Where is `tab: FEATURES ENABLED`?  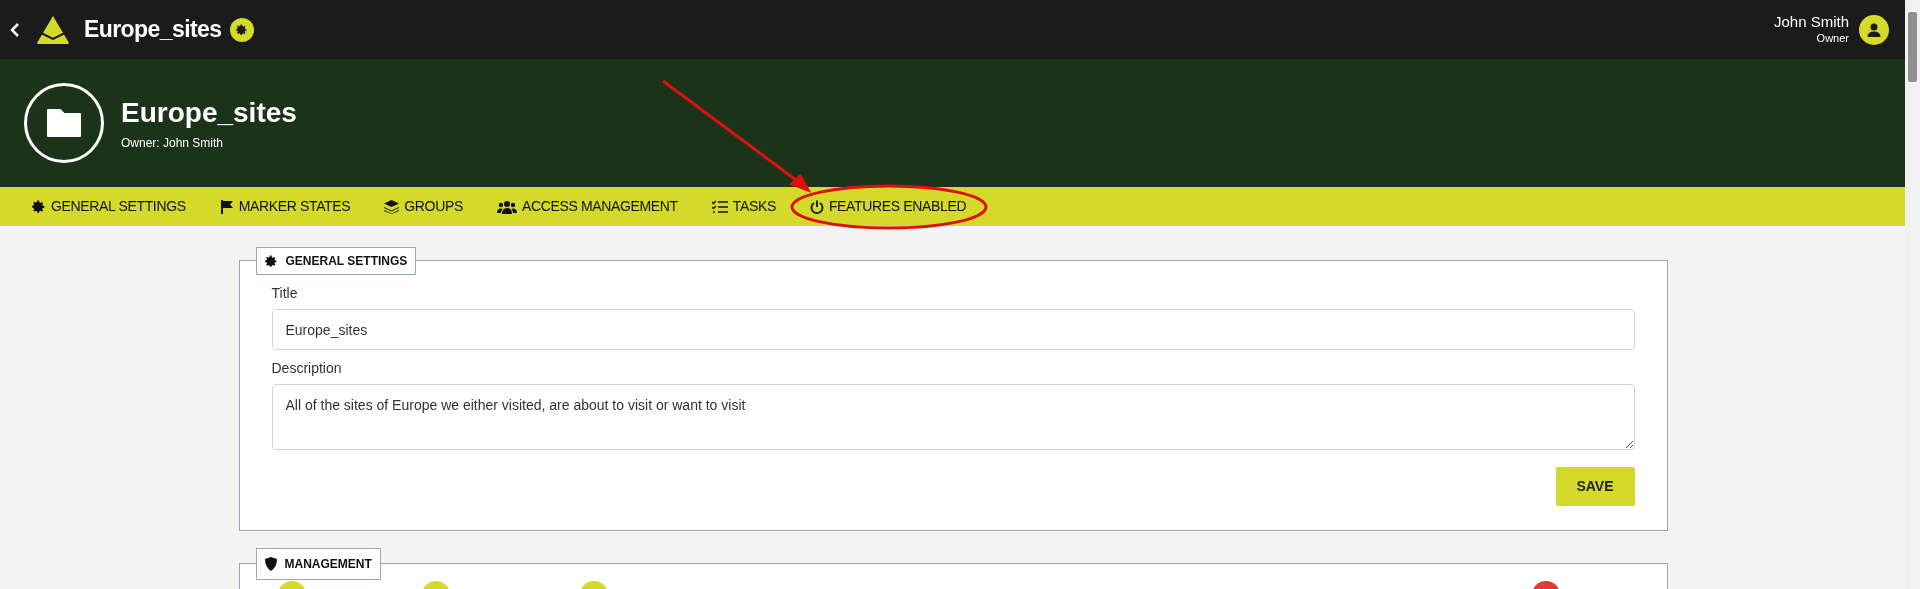 tab: FEATURES ENABLED is located at coordinates (888, 206).